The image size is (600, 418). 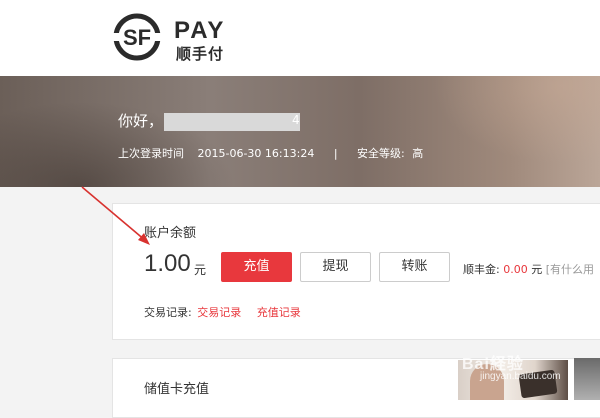 I want to click on fund-label: 顺丰金:, so click(x=481, y=269).